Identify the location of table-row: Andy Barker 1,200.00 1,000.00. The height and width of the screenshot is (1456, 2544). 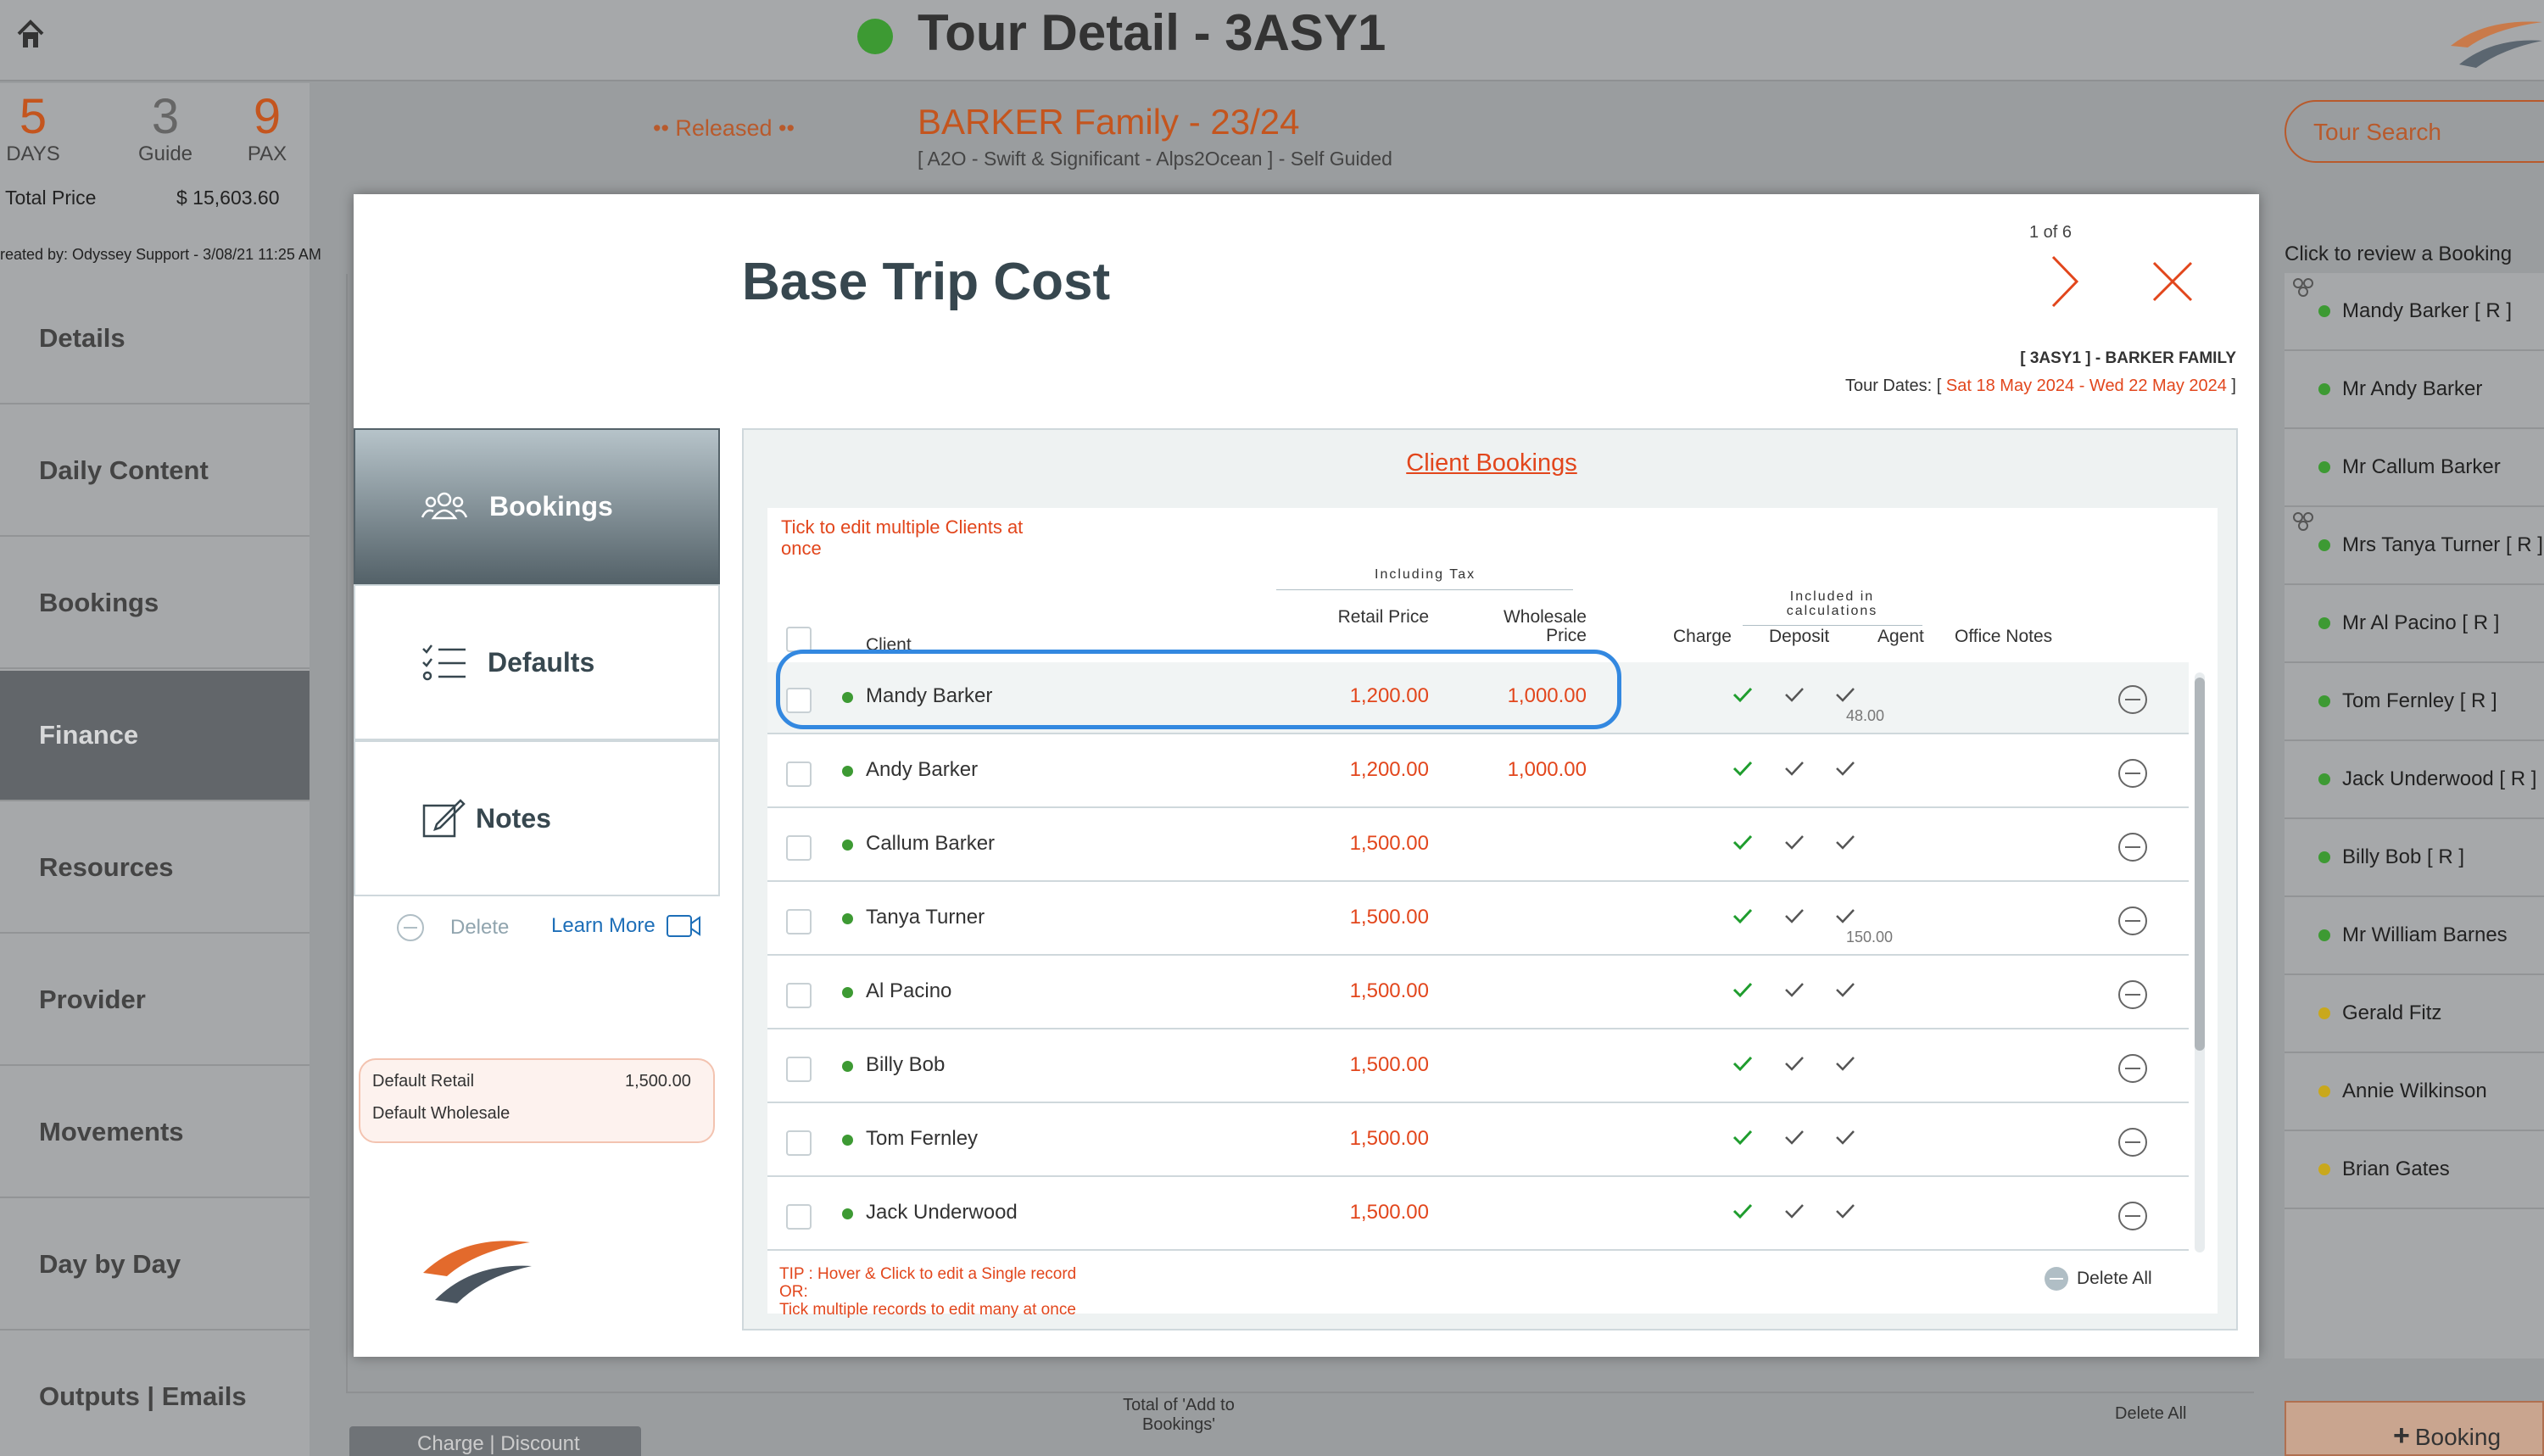
(1478, 772).